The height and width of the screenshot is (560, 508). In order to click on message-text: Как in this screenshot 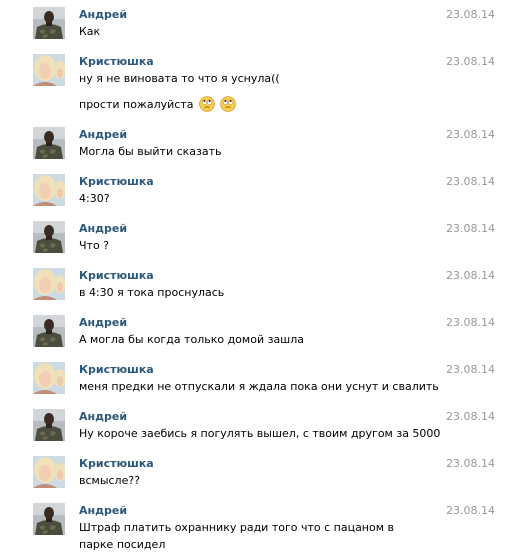, I will do `click(90, 31)`.